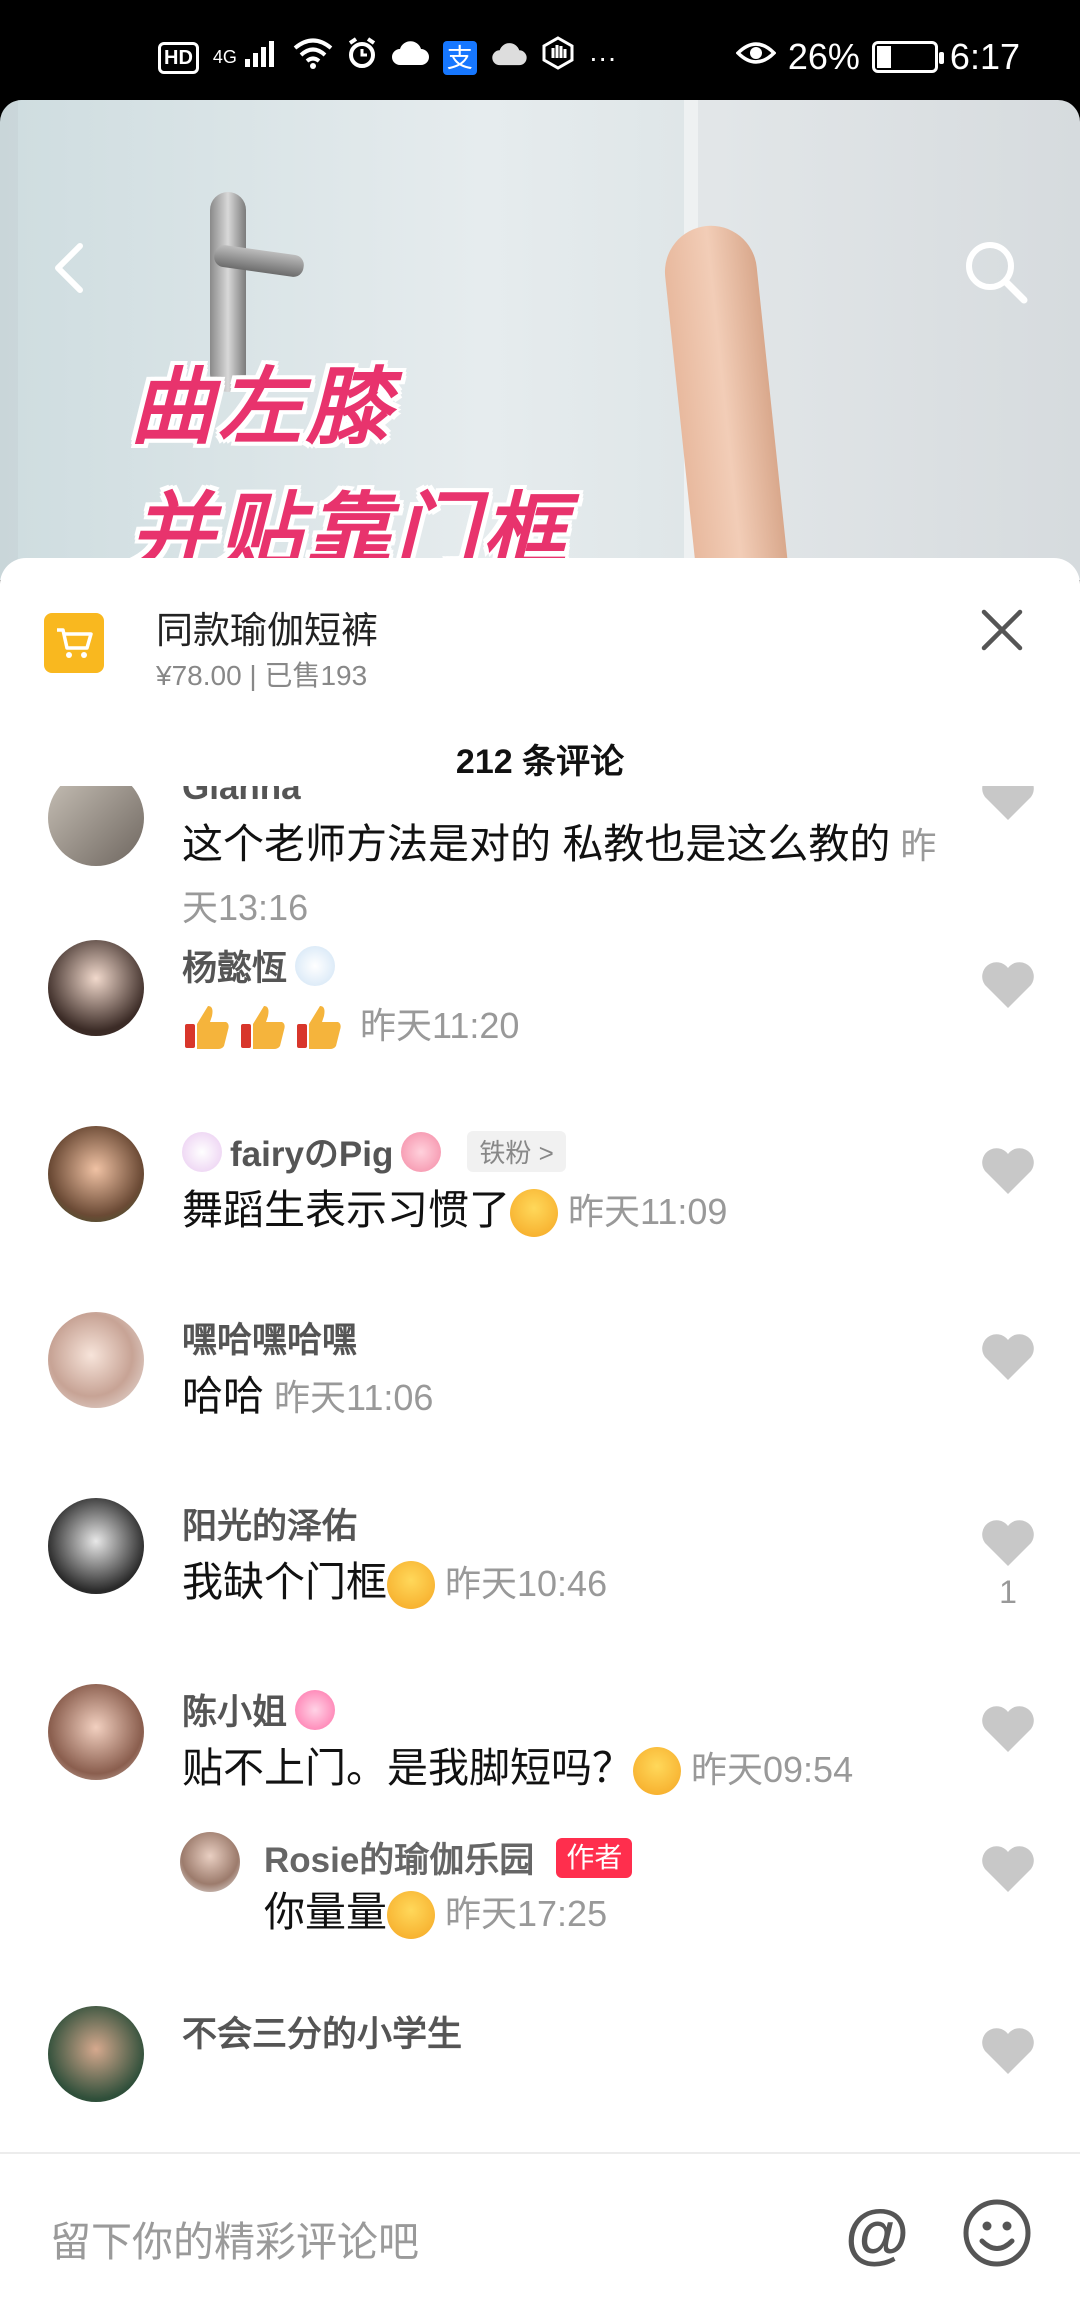 Image resolution: width=1080 pixels, height=2310 pixels. What do you see at coordinates (410, 57) in the screenshot?
I see `cloud-icon` at bounding box center [410, 57].